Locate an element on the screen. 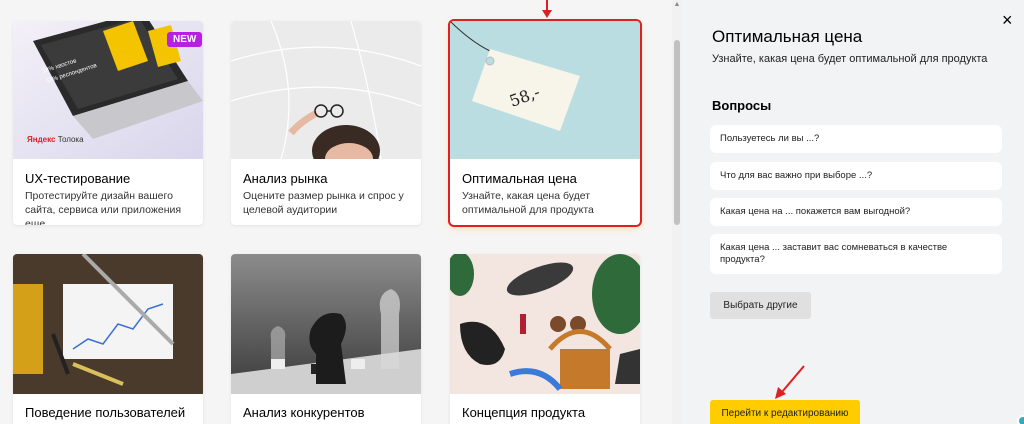 This screenshot has width=1024, height=424. card-title: Оптимальная цена is located at coordinates (519, 178).